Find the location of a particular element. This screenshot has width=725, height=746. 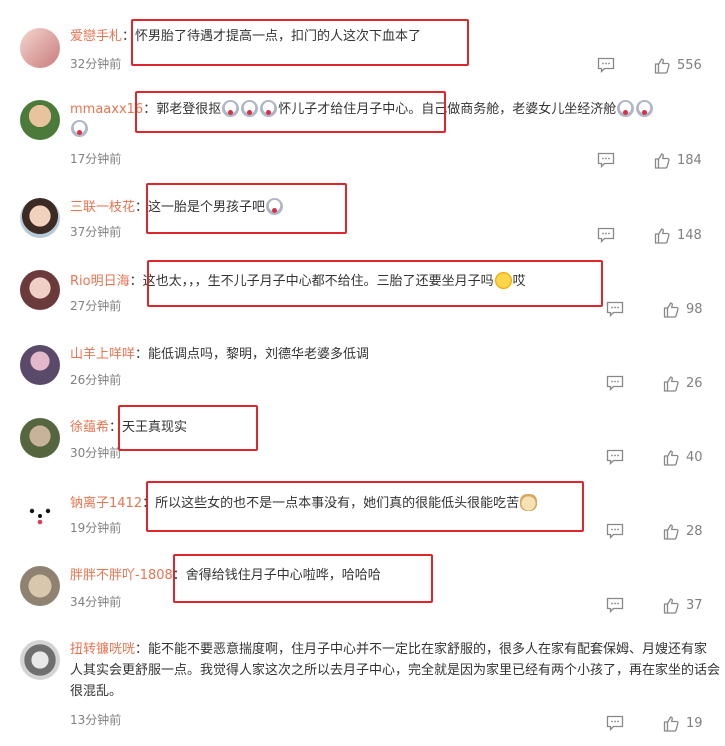

timestamp: 27分钟前 is located at coordinates (96, 306).